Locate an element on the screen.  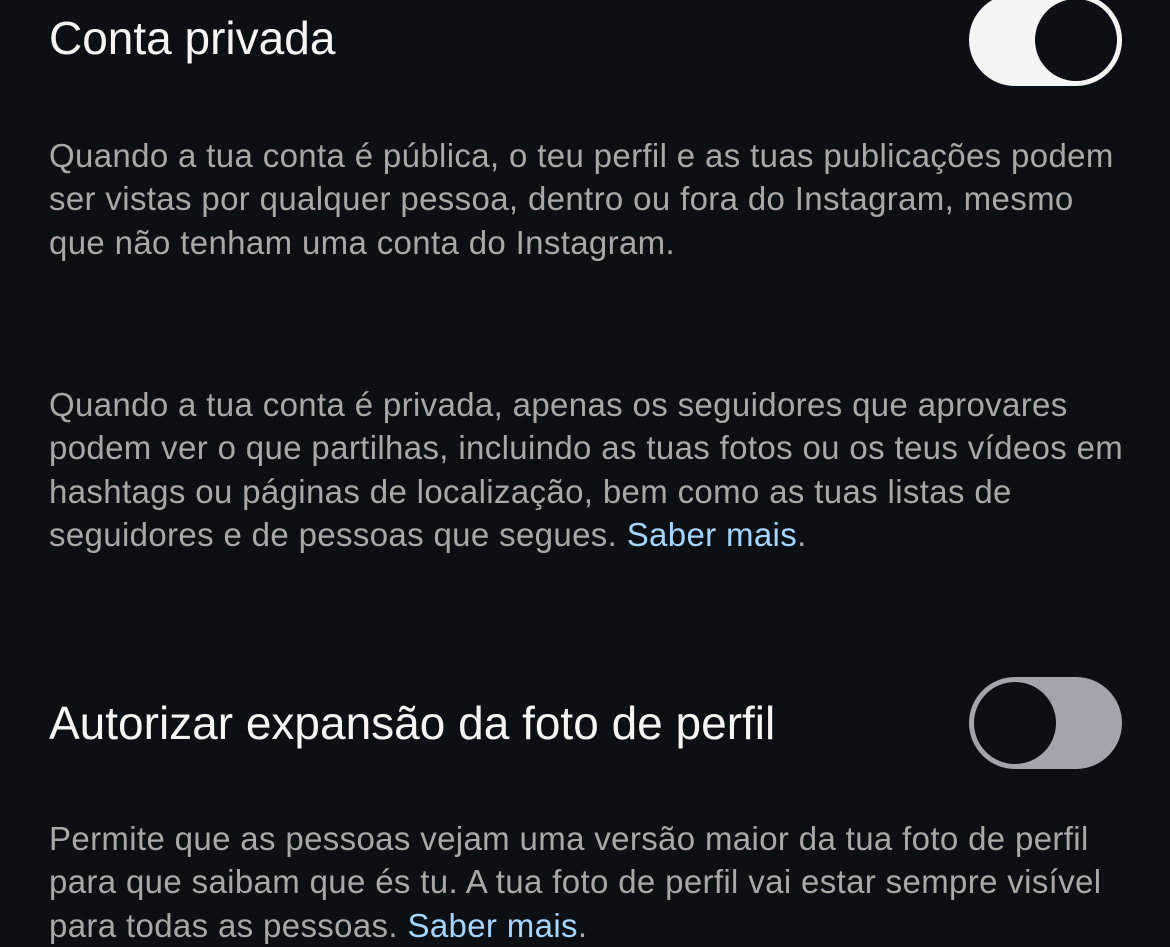
profile-photo-expansion-toggle is located at coordinates (1045, 723).